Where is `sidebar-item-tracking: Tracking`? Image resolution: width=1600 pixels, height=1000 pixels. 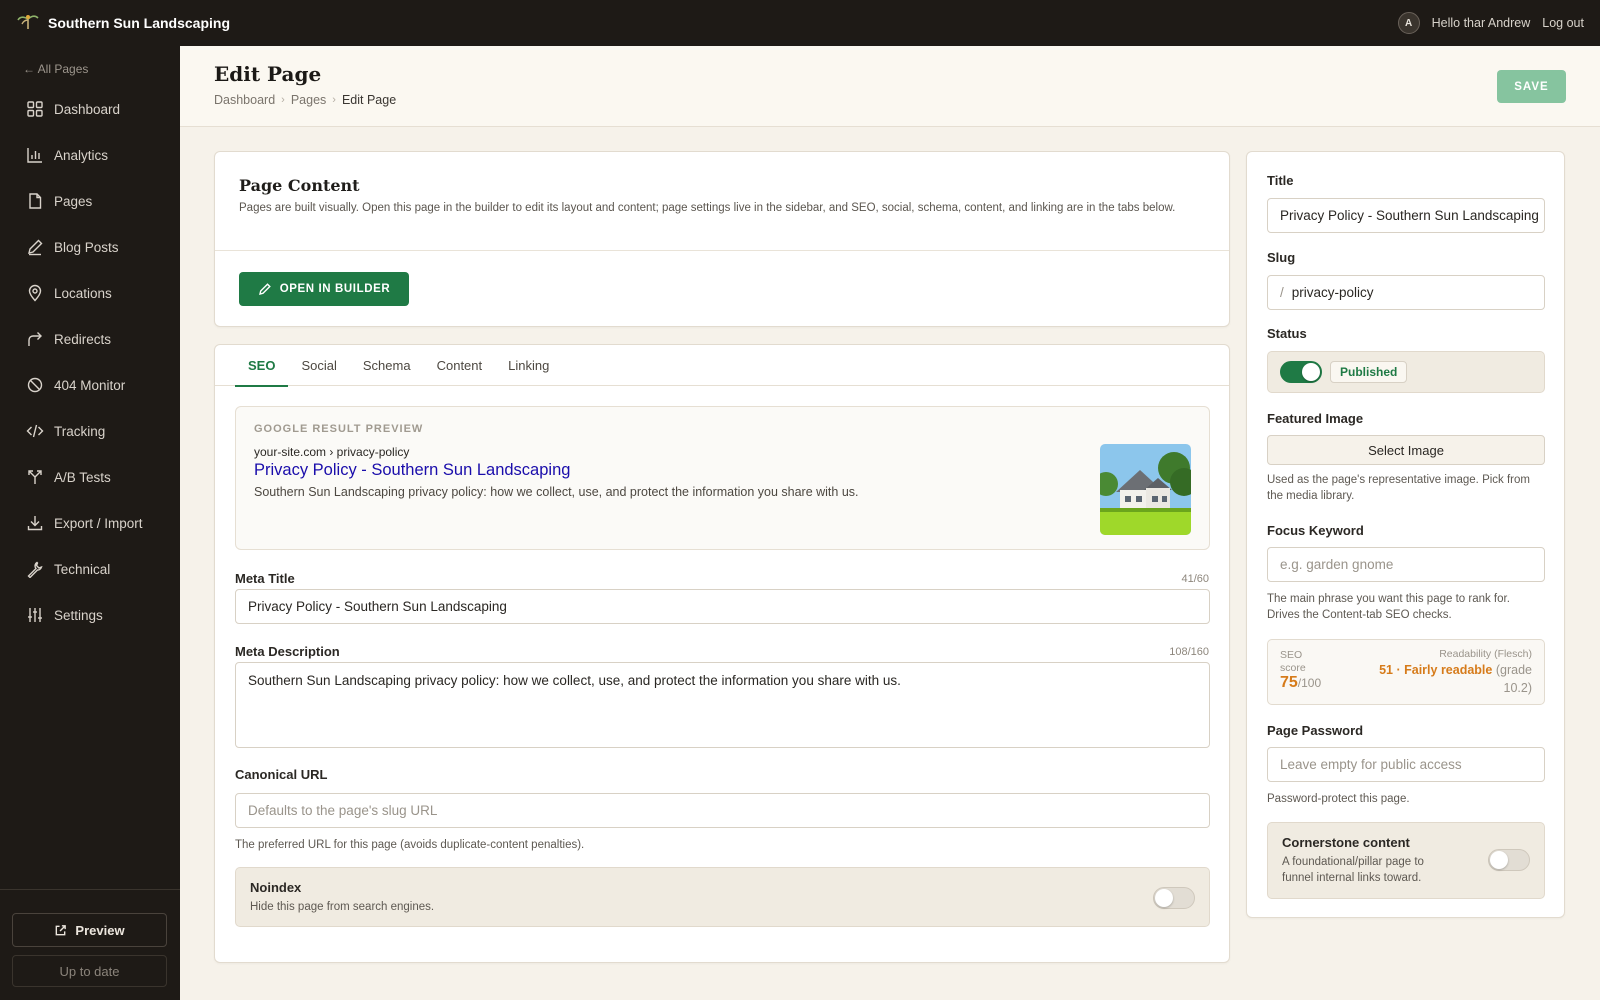 sidebar-item-tracking: Tracking is located at coordinates (90, 431).